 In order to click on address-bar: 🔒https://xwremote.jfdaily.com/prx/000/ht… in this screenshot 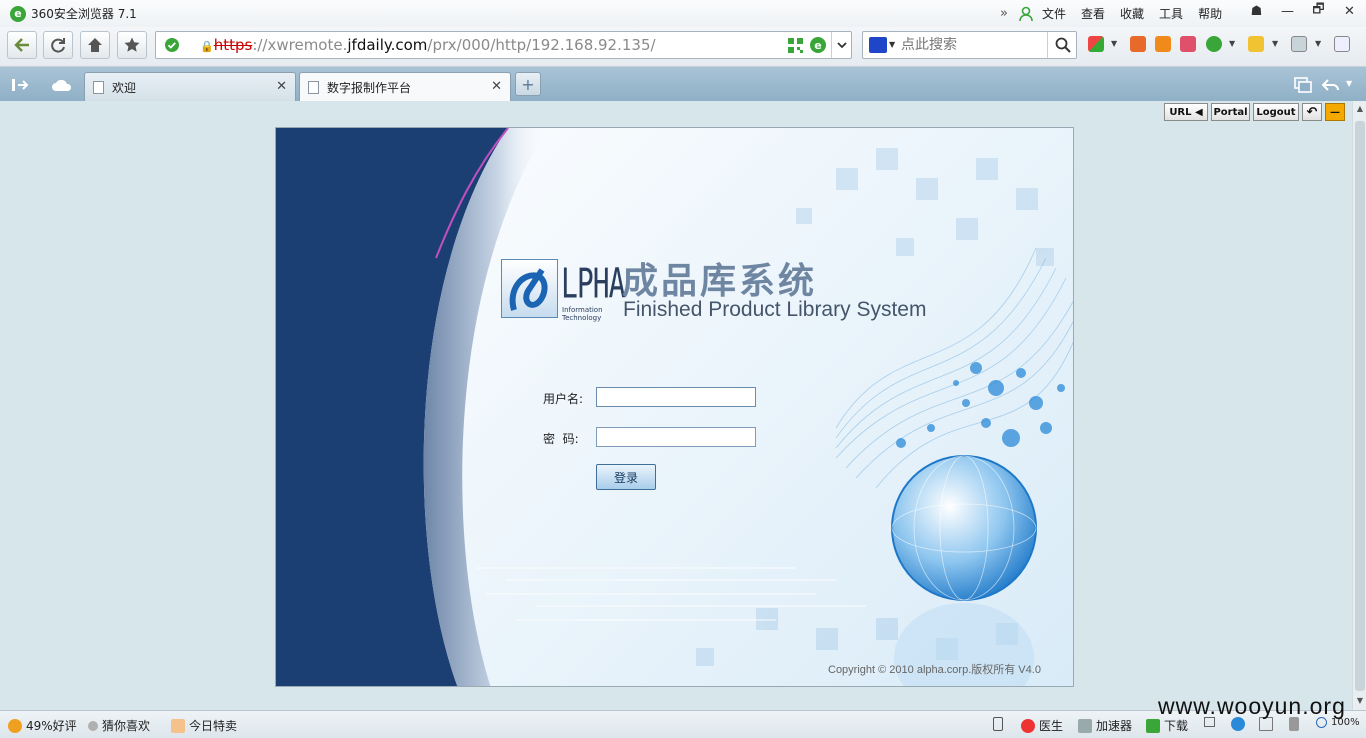, I will do `click(503, 45)`.